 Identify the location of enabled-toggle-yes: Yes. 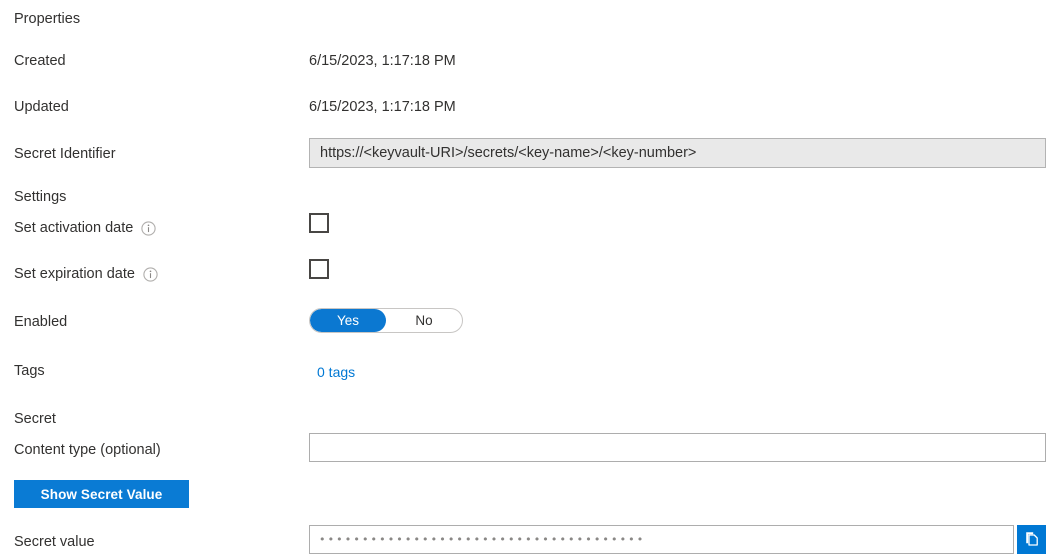
(348, 320).